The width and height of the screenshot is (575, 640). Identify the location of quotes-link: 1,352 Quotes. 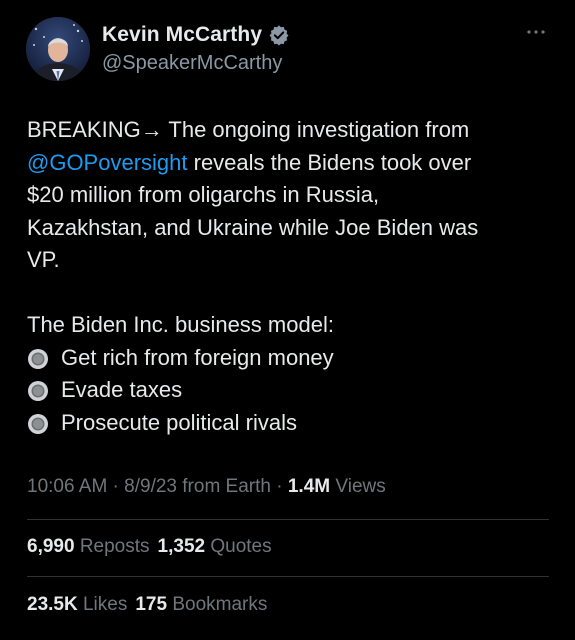
(215, 546).